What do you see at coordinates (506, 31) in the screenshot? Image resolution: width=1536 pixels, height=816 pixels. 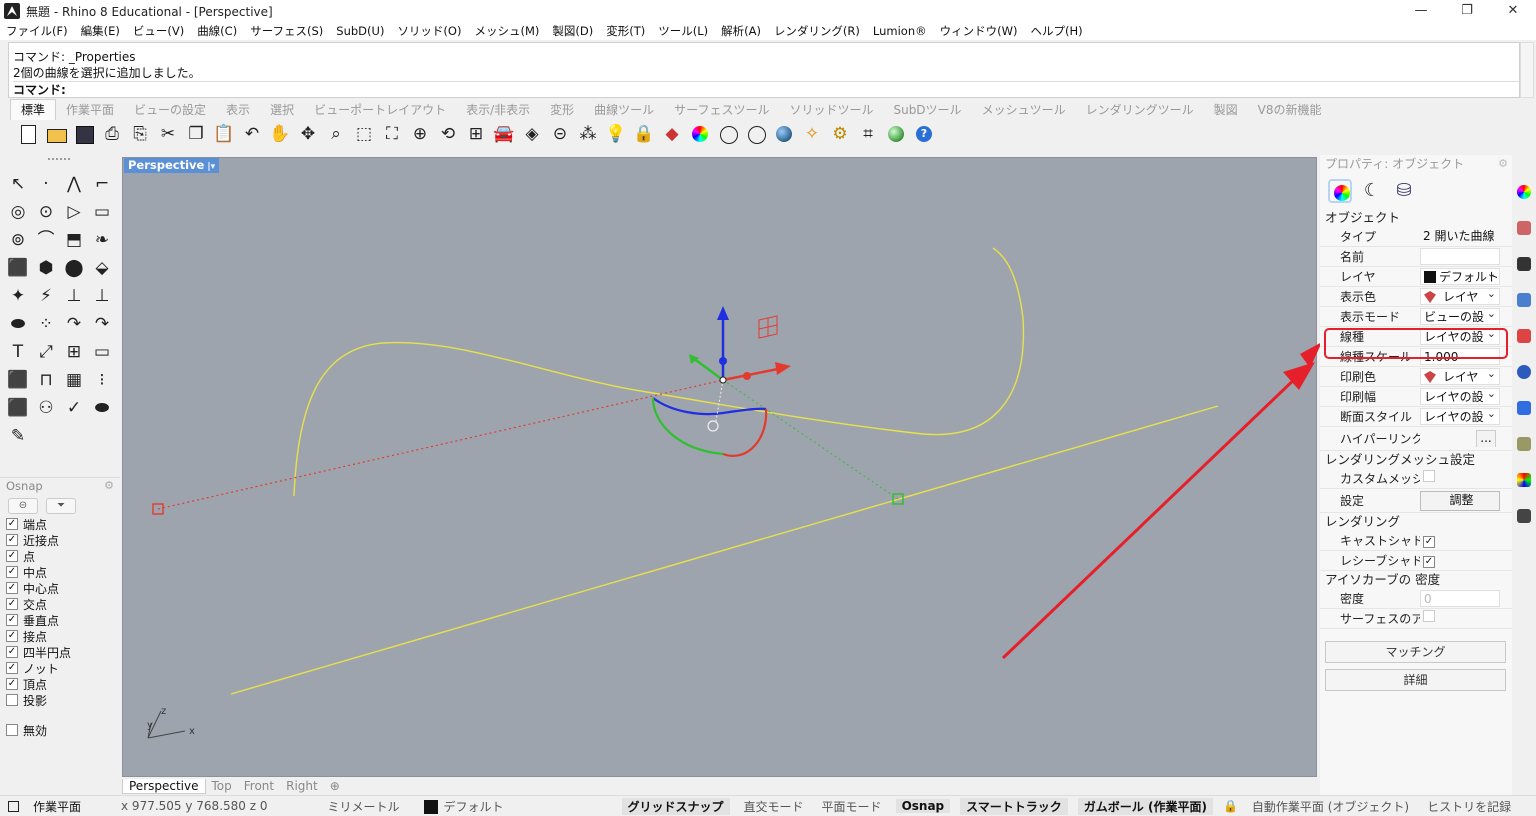 I see `menu-mesh: メッシュ(M)` at bounding box center [506, 31].